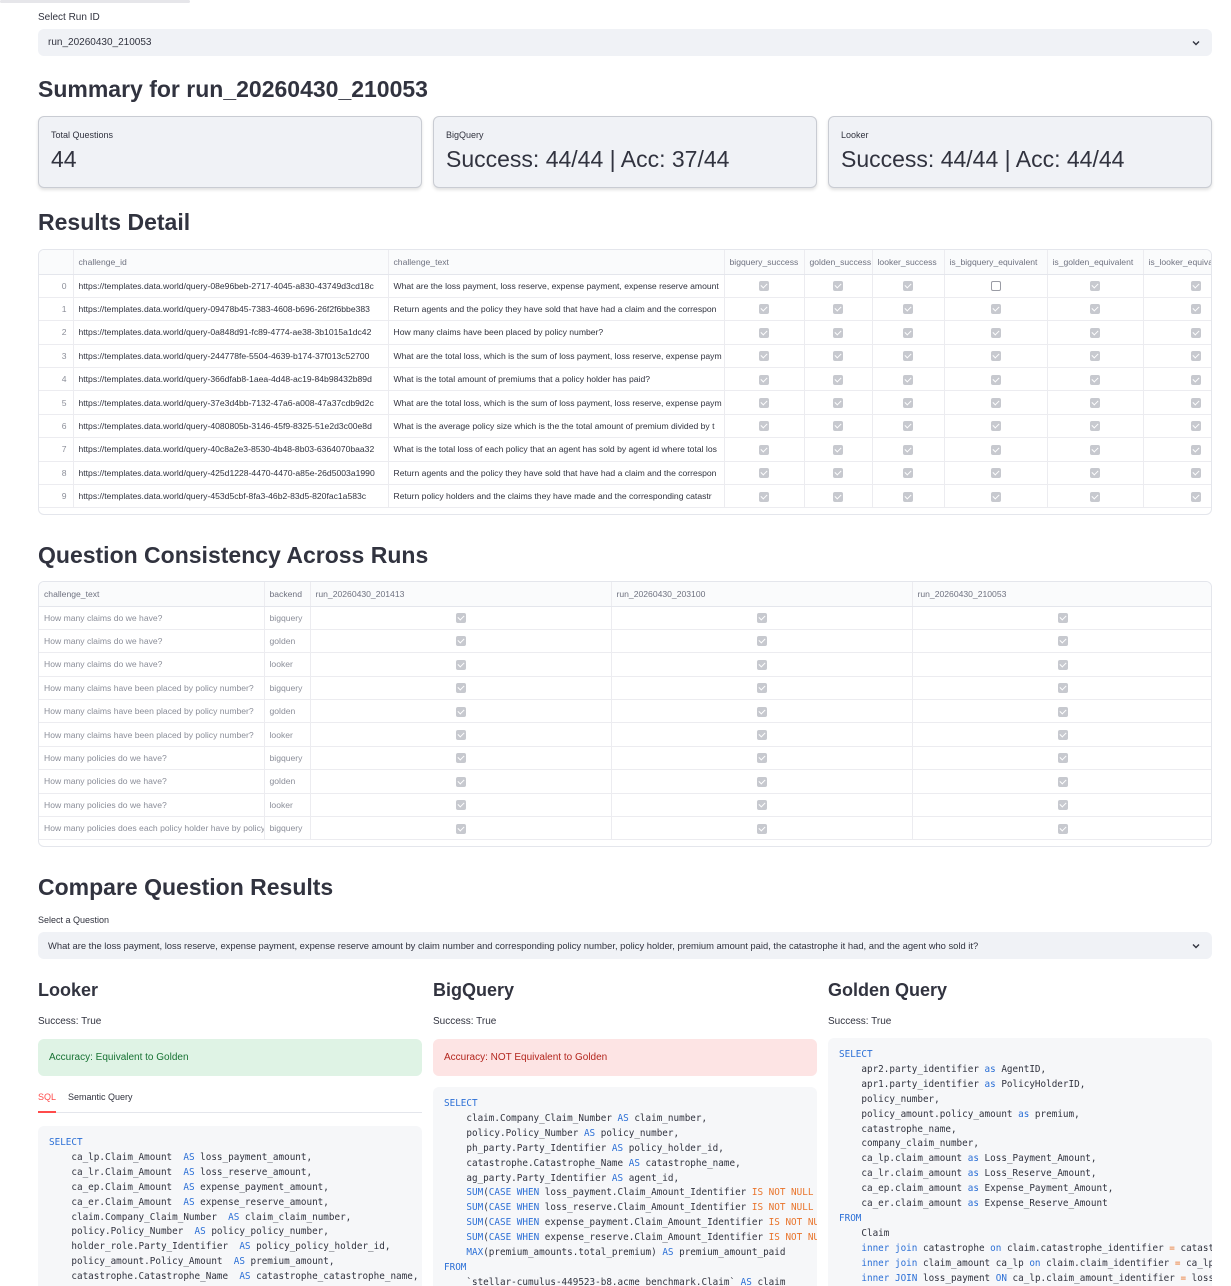 This screenshot has width=1231, height=1286. Describe the element at coordinates (996, 262) in the screenshot. I see `column-header: is_bigquery_equivalent` at that location.